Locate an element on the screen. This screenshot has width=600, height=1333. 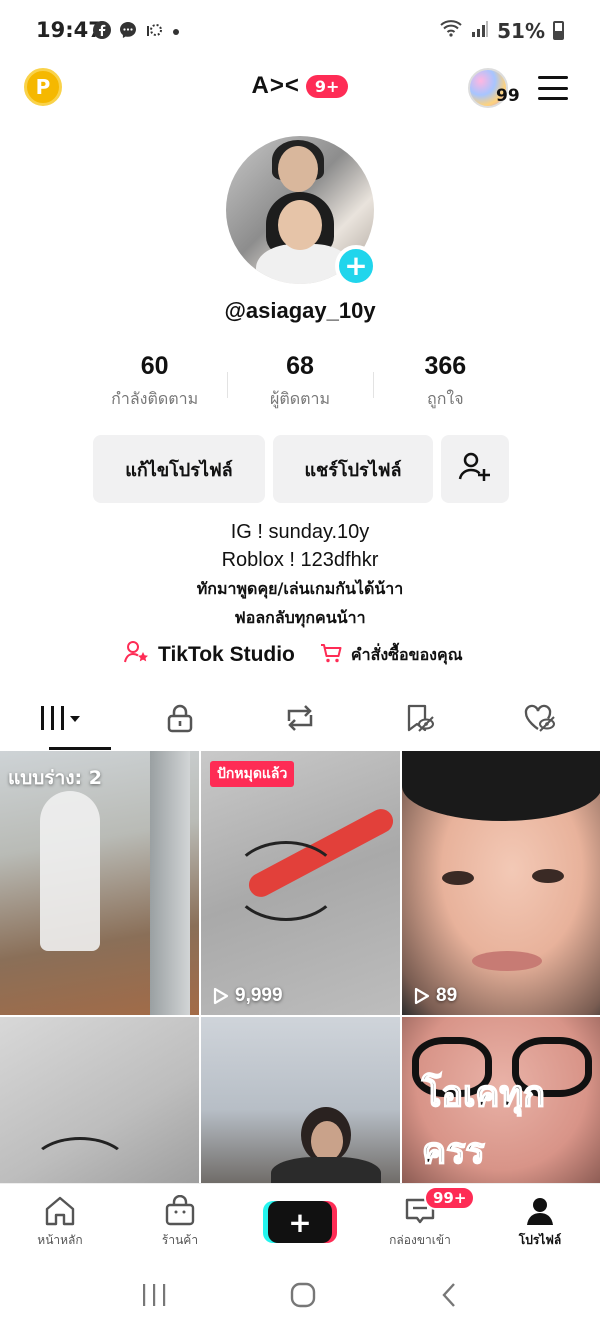
add-user-icon is located at coordinates (475, 469).